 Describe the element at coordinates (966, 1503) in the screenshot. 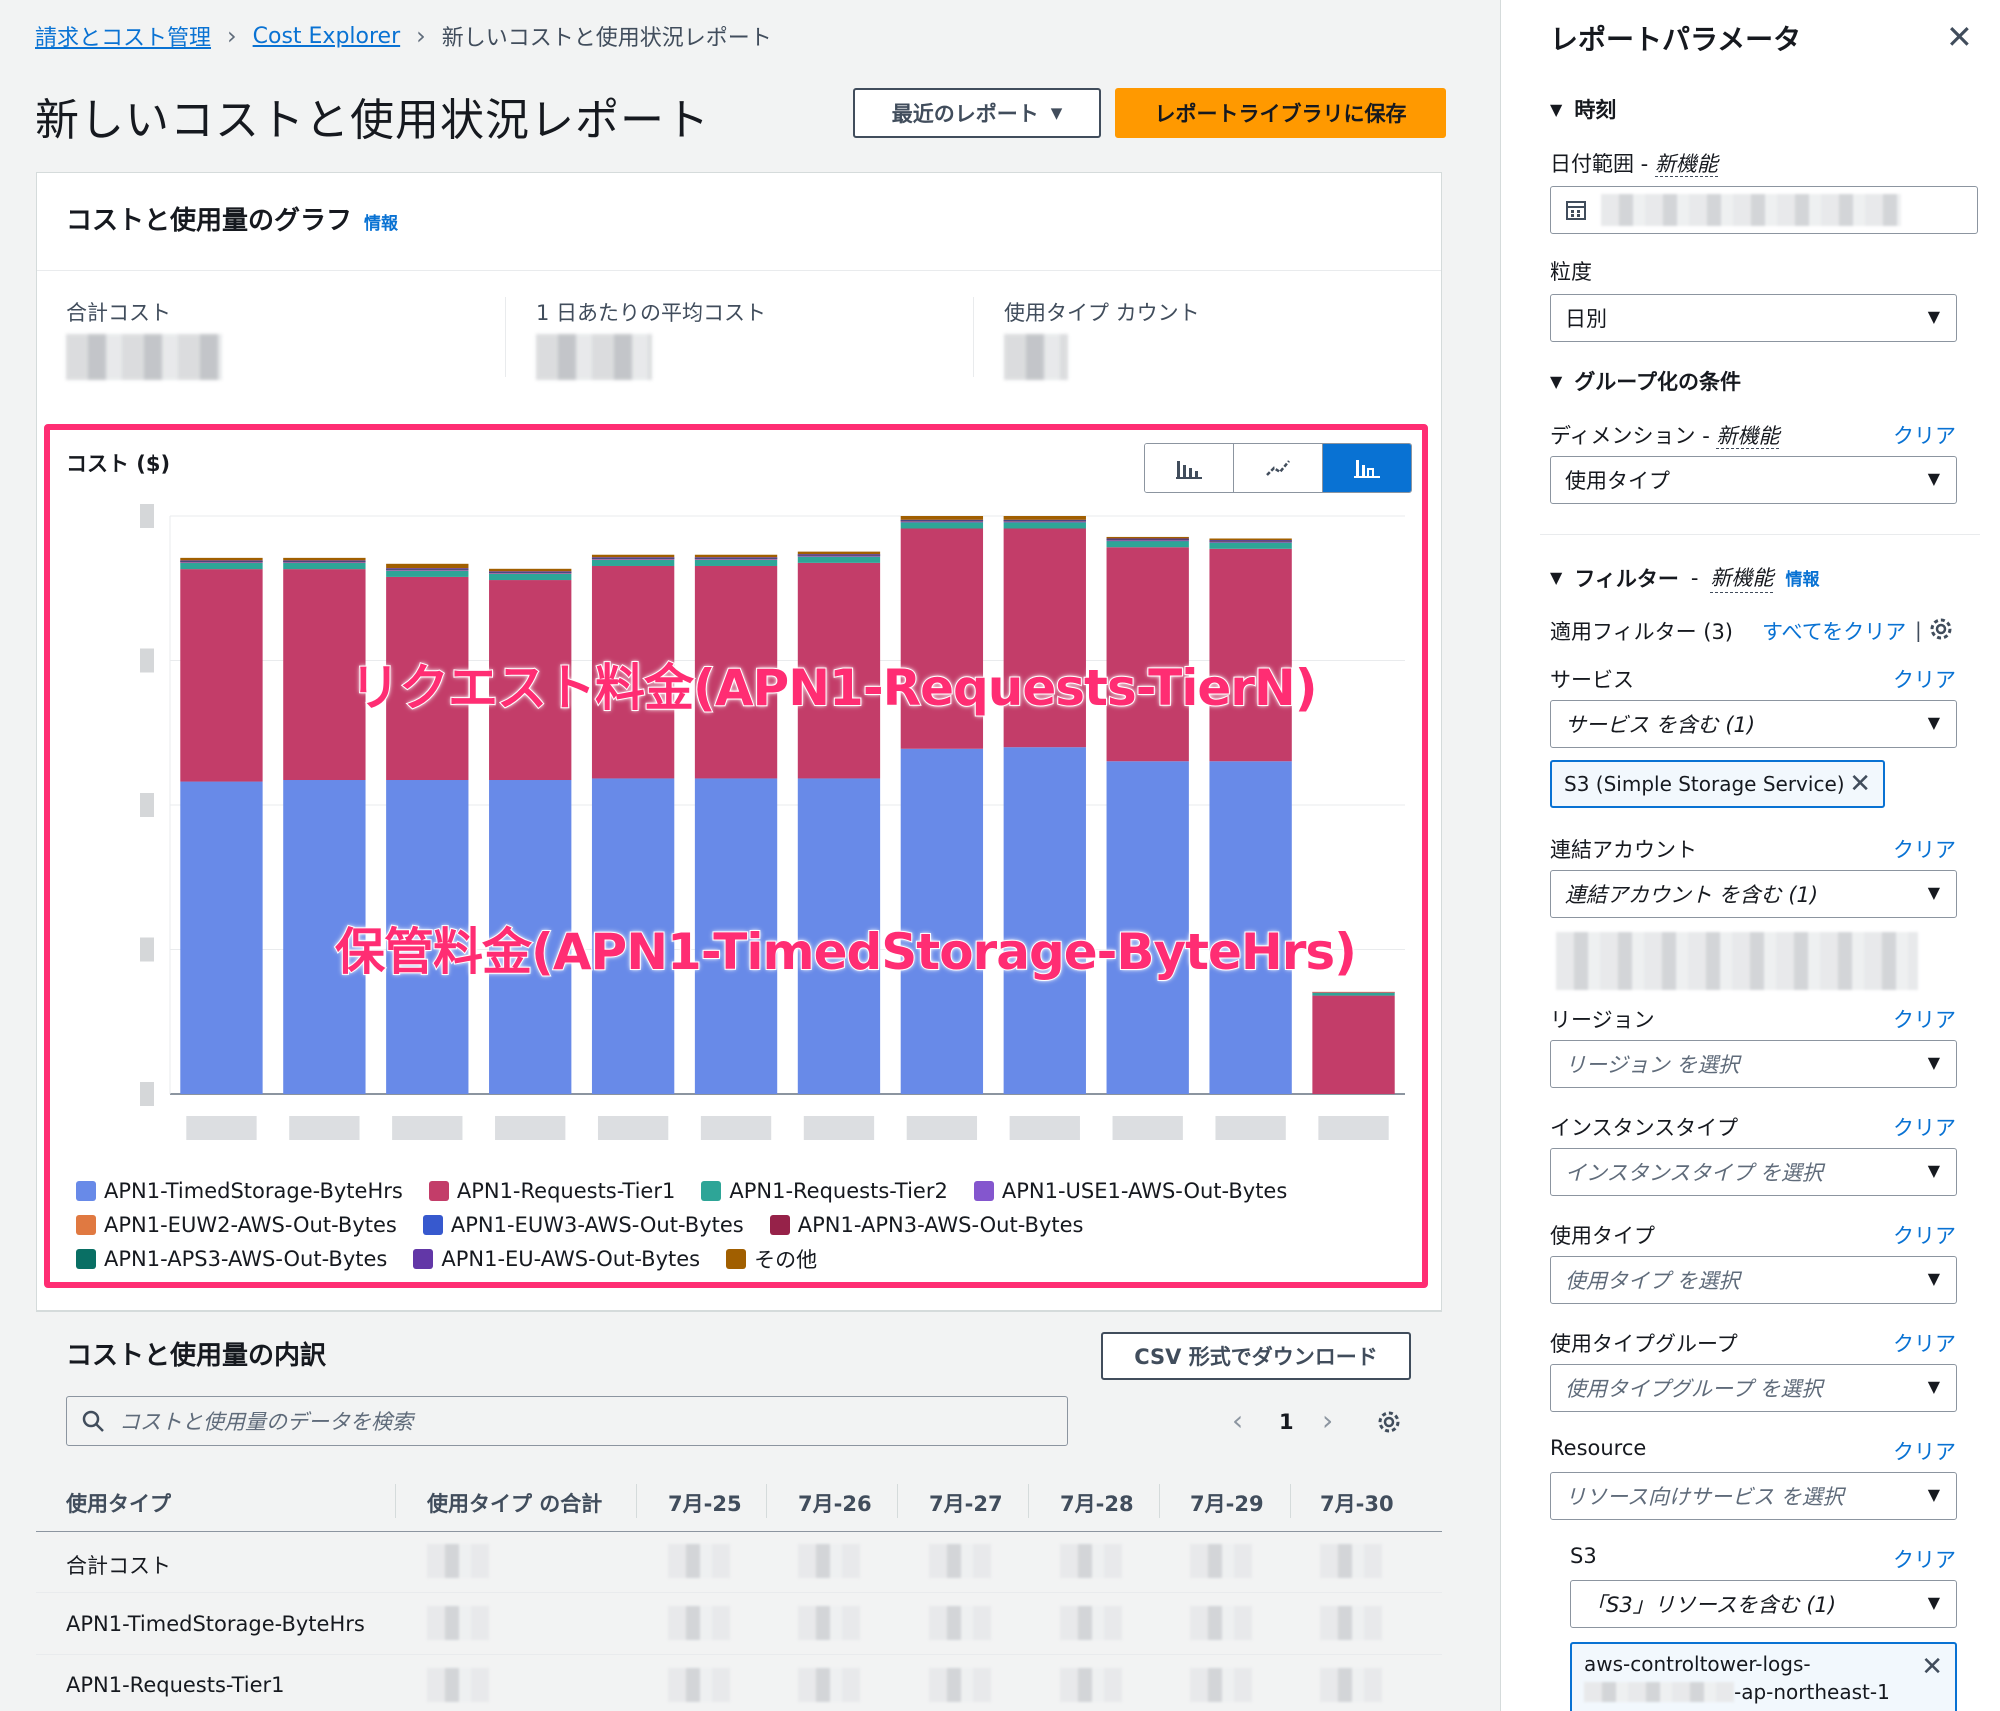

I see `column-header-date: 7月-27` at that location.